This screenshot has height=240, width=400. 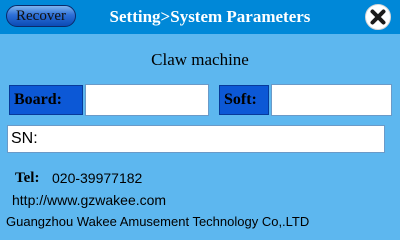 What do you see at coordinates (210, 16) in the screenshot?
I see `page-title: Setting>System Parameters` at bounding box center [210, 16].